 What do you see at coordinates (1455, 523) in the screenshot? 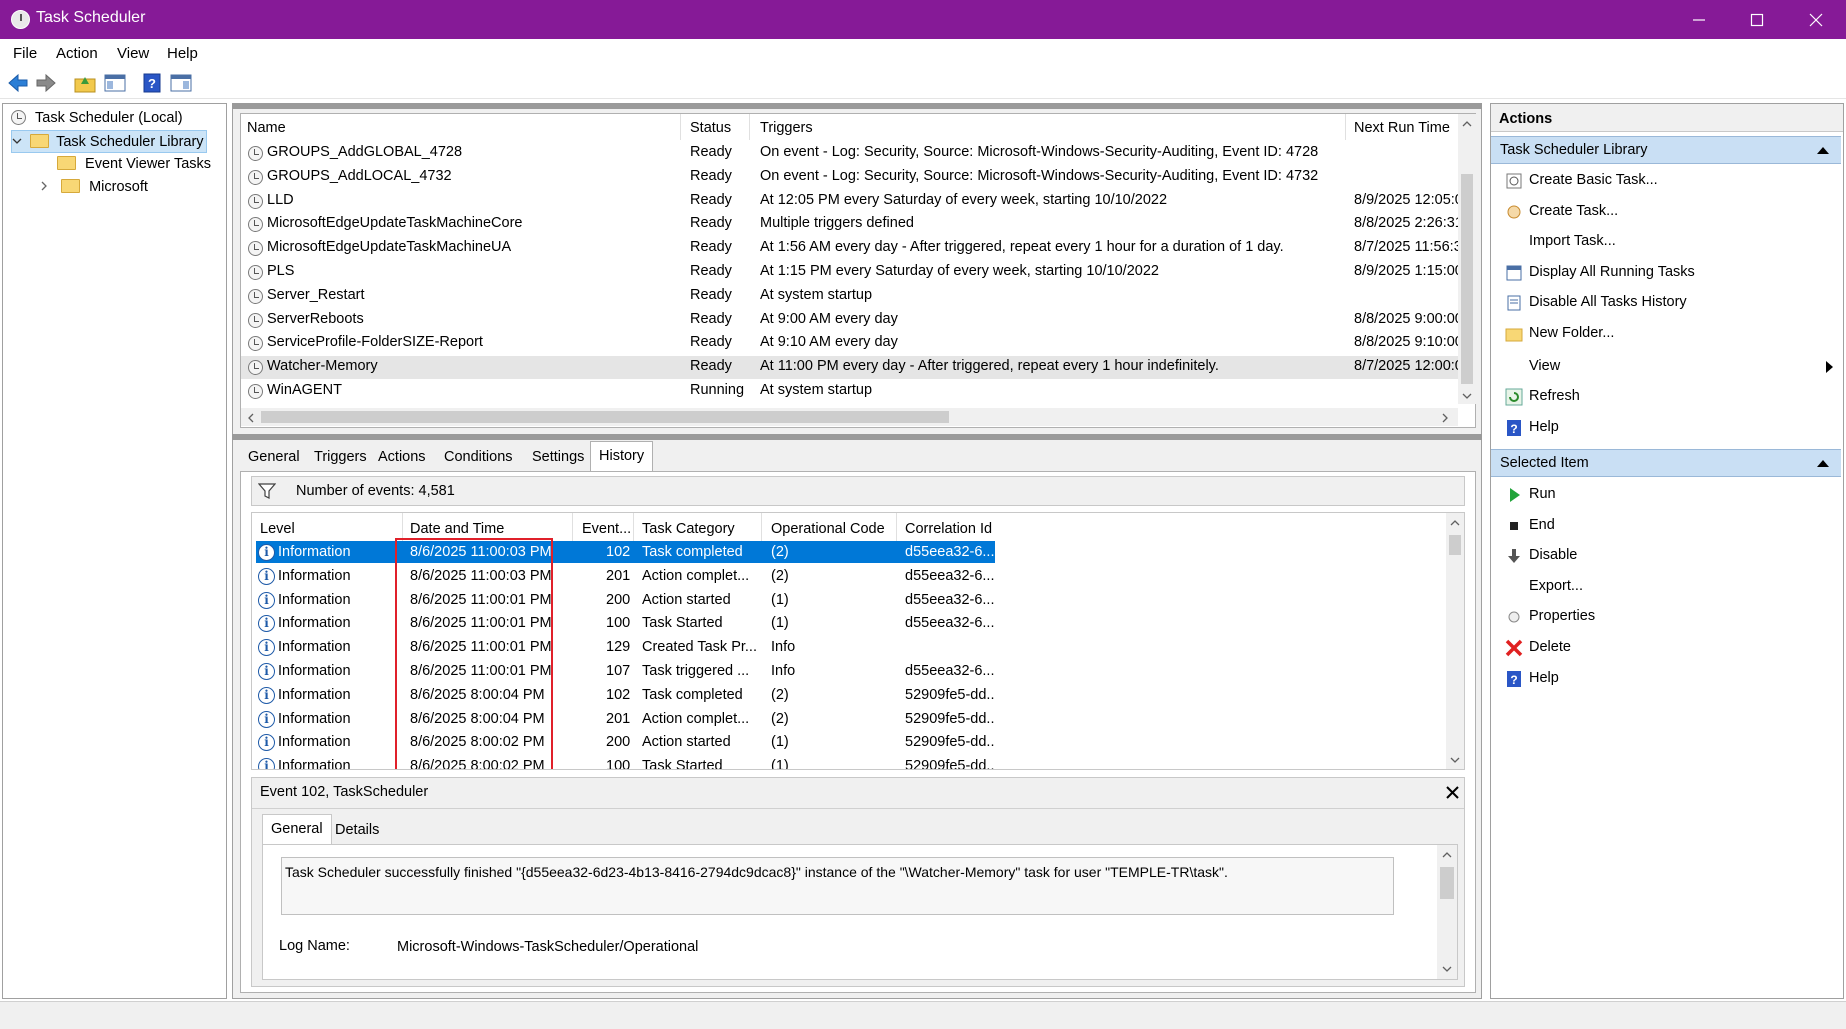
I see `scroll-up-arrow-icon` at bounding box center [1455, 523].